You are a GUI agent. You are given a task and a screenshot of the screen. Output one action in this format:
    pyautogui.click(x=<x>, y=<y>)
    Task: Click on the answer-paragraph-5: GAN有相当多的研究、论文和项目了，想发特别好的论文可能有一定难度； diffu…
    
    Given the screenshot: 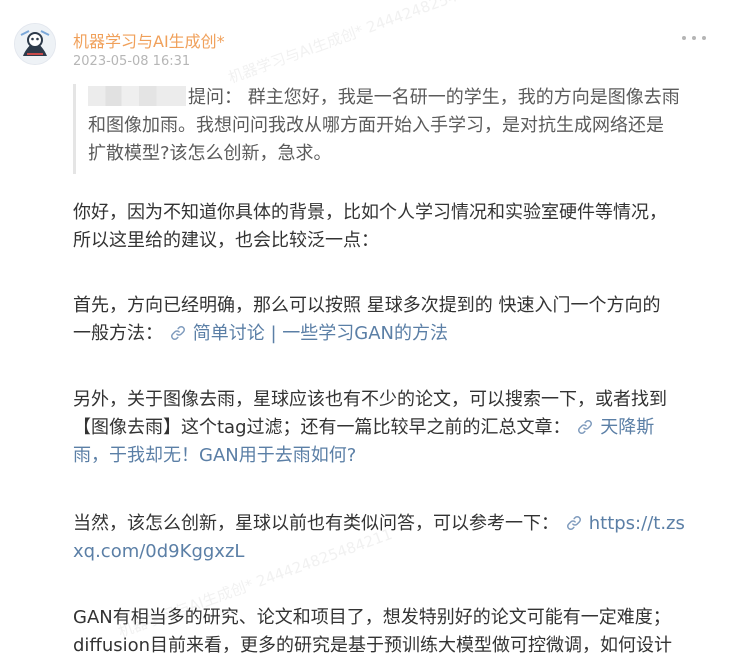 What is the action you would take?
    pyautogui.click(x=373, y=631)
    